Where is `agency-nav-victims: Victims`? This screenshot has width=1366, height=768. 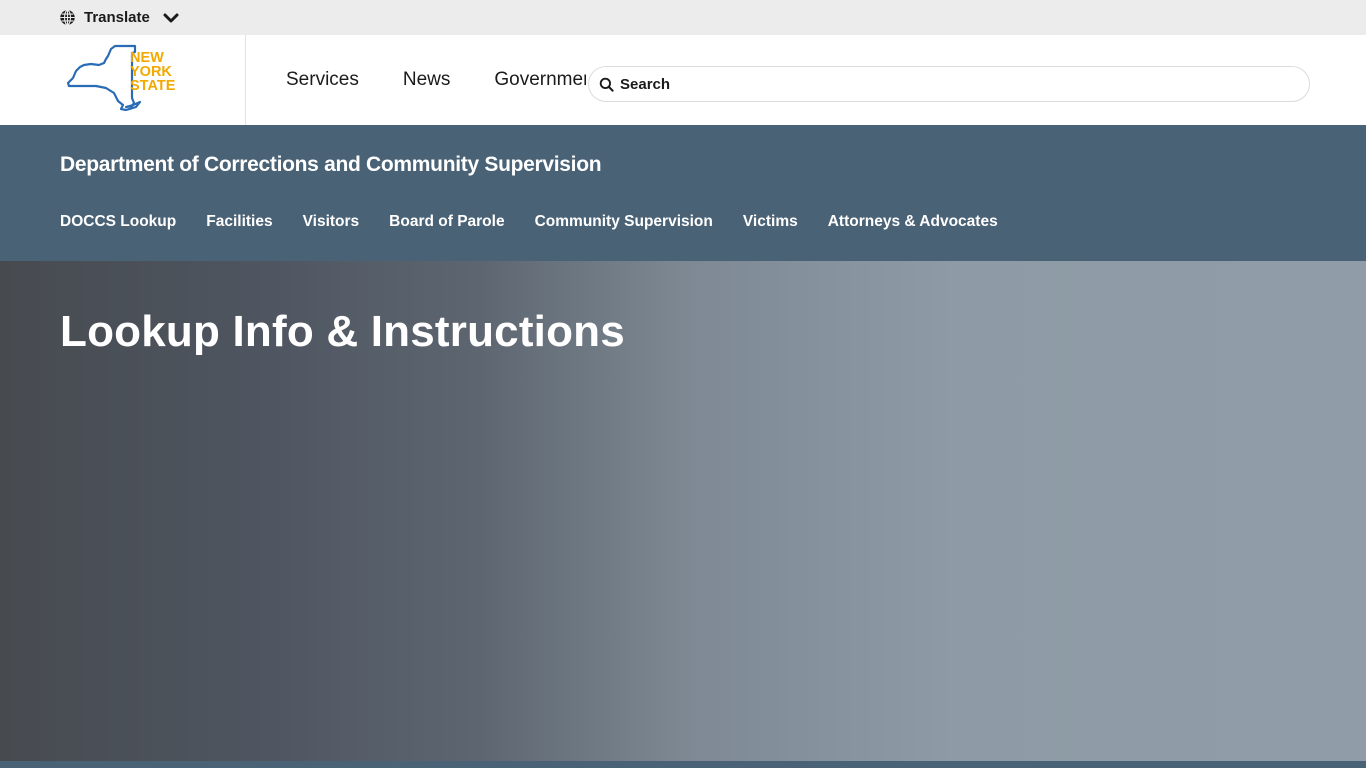 agency-nav-victims: Victims is located at coordinates (770, 222).